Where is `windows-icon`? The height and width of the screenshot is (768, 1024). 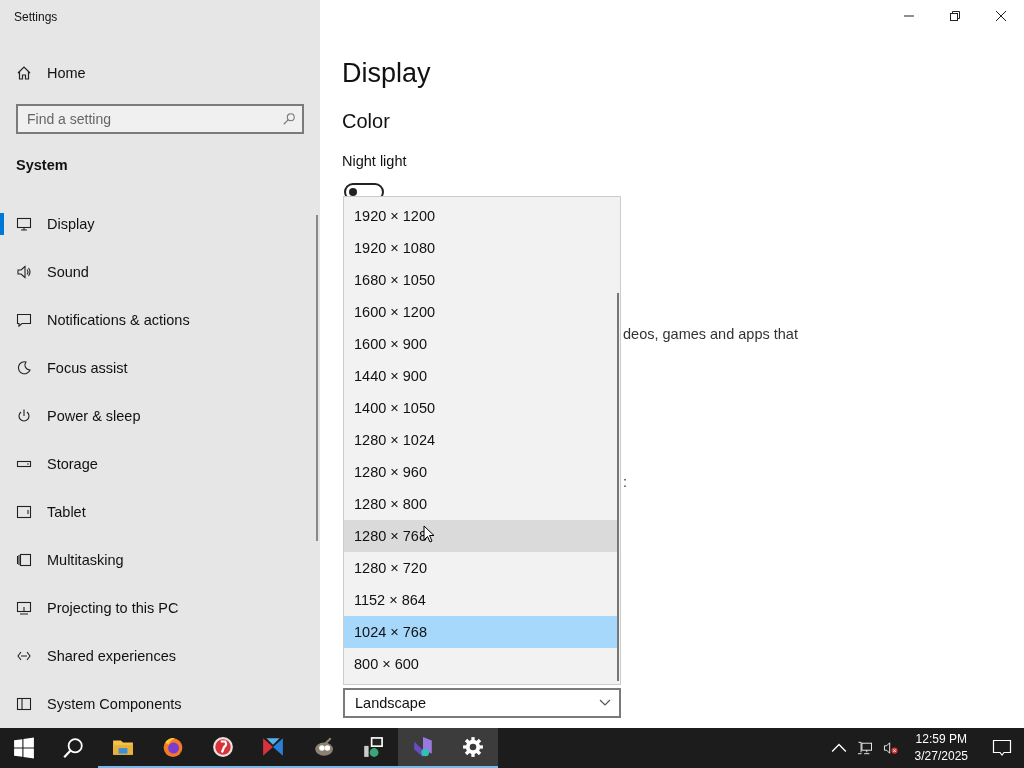
windows-icon is located at coordinates (24, 560).